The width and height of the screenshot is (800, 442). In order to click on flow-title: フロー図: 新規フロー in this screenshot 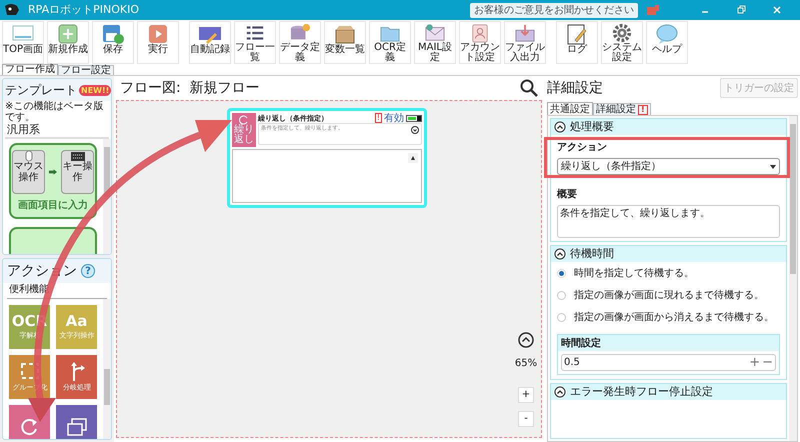, I will do `click(190, 88)`.